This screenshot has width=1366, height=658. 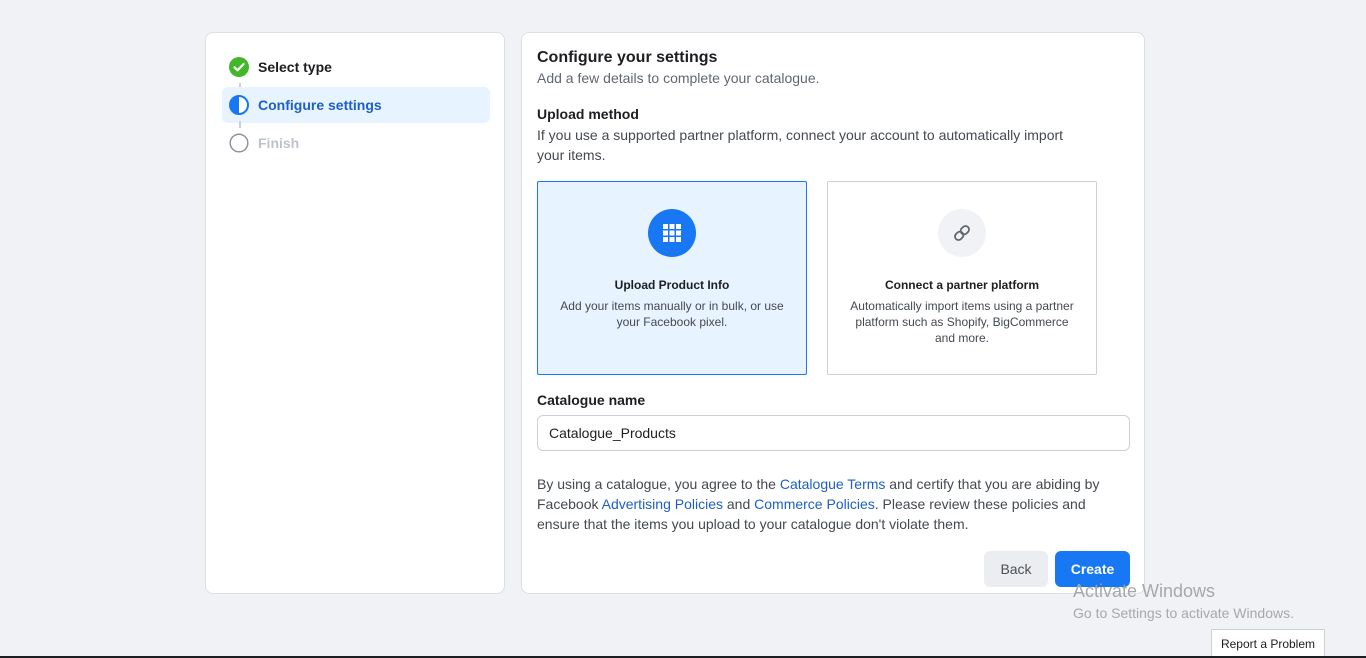 I want to click on advertising-policies-link: Advertising Policies, so click(x=662, y=504).